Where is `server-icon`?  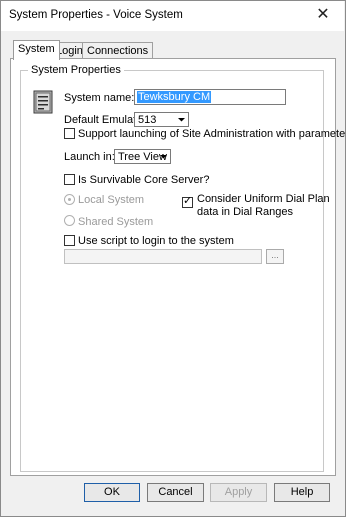
server-icon is located at coordinates (43, 102).